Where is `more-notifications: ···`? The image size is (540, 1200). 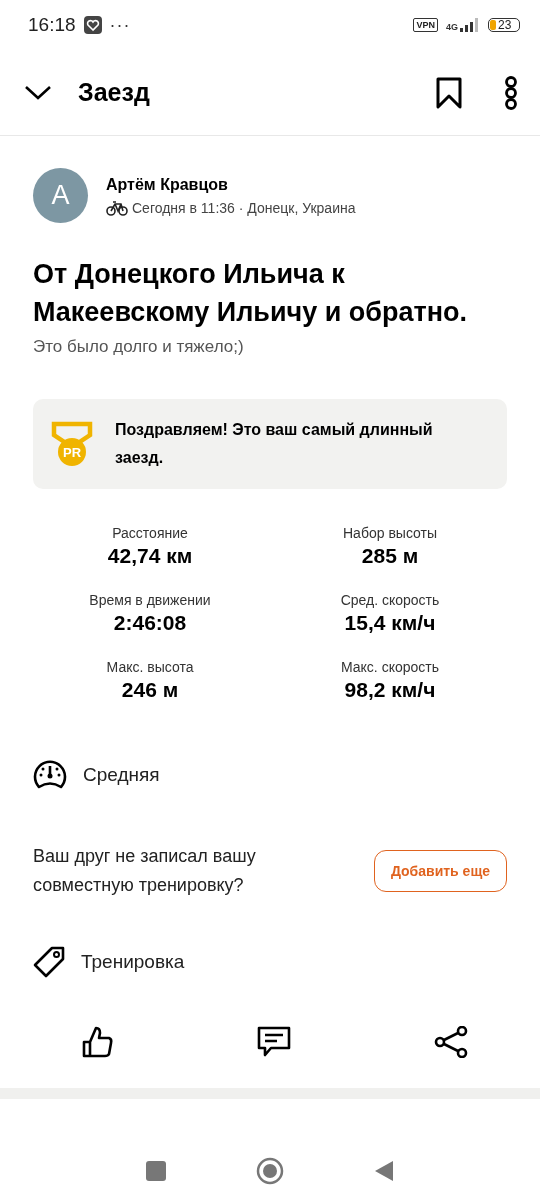 more-notifications: ··· is located at coordinates (120, 25).